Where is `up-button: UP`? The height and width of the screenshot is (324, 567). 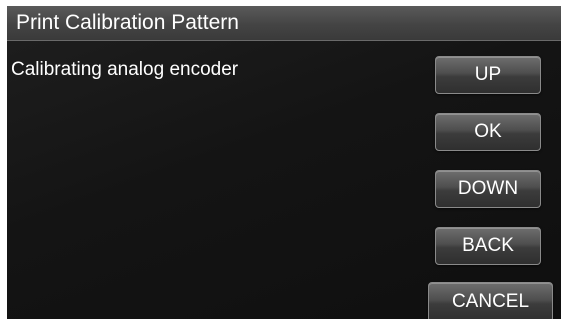
up-button: UP is located at coordinates (488, 75).